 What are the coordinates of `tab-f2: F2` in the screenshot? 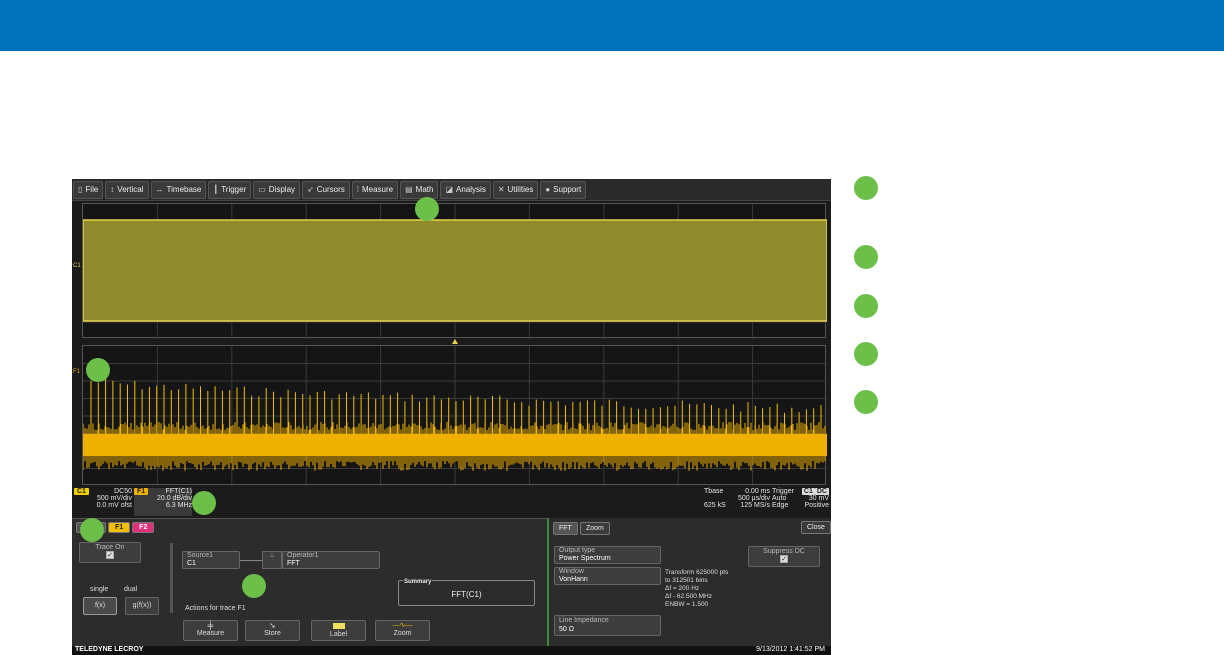 It's located at (143, 527).